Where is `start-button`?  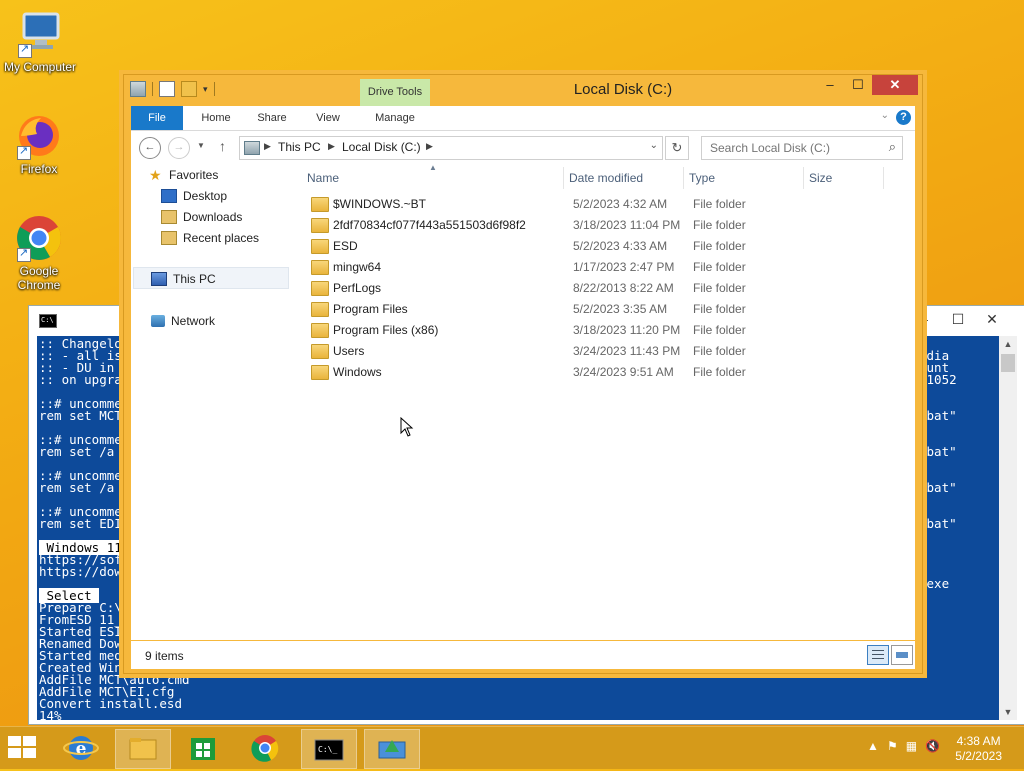 start-button is located at coordinates (23, 748).